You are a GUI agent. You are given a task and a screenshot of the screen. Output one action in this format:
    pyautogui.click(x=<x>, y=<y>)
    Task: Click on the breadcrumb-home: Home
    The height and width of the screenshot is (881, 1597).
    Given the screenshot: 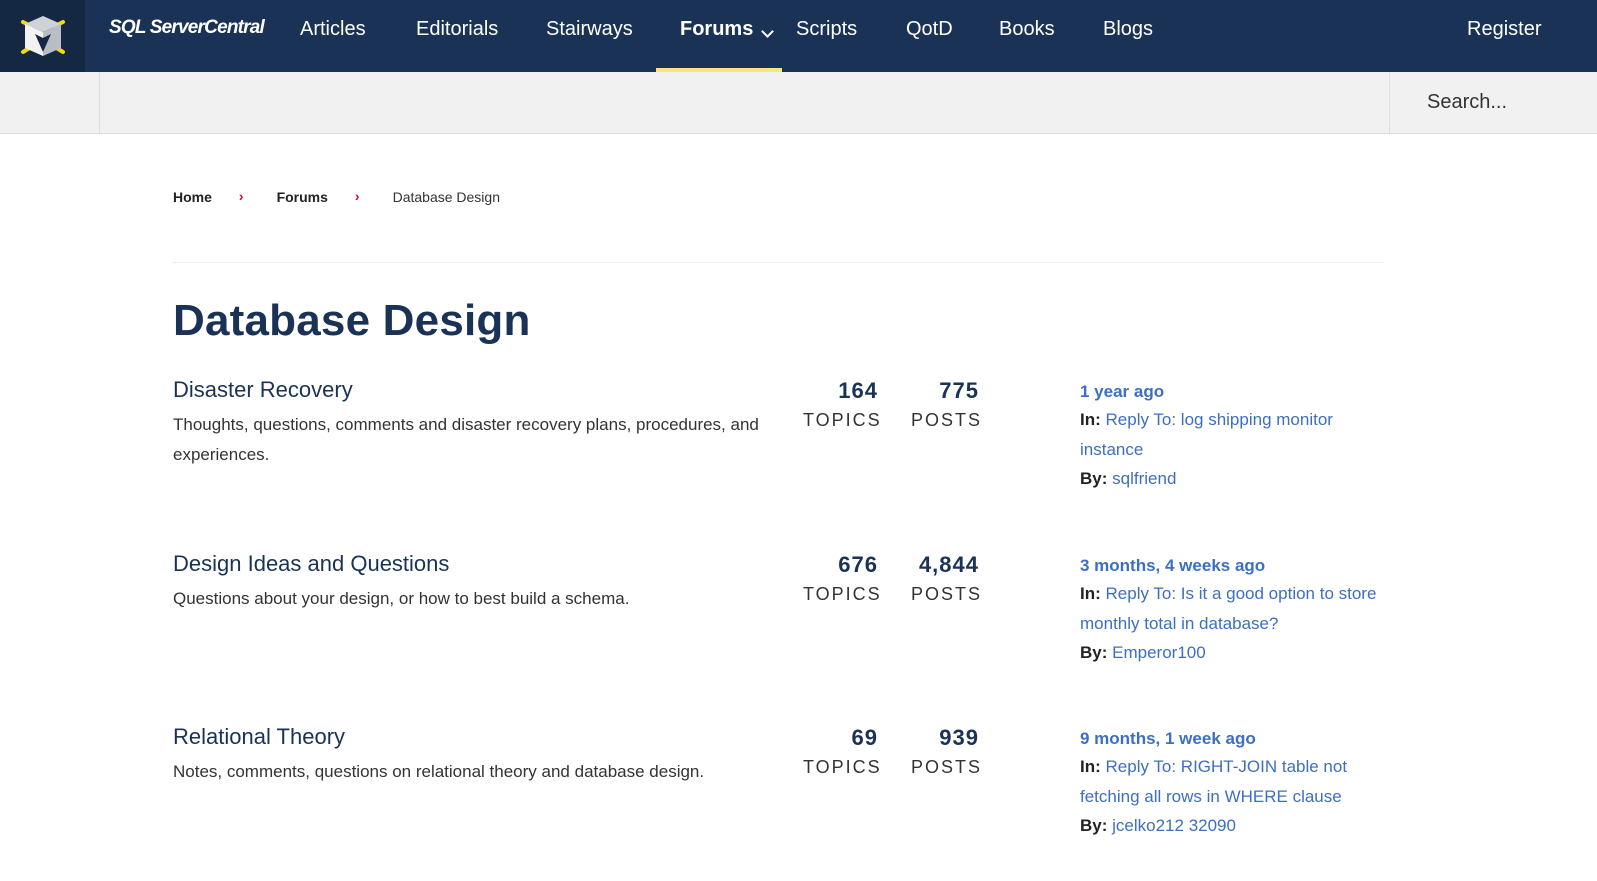 What is the action you would take?
    pyautogui.click(x=192, y=197)
    